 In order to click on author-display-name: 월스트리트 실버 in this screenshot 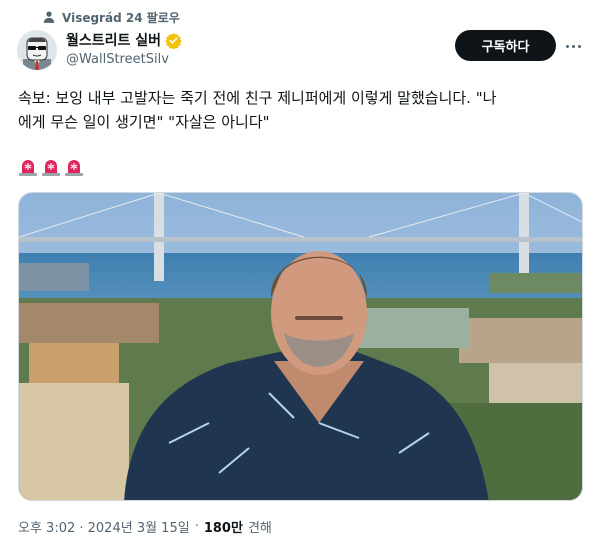, I will do `click(113, 40)`.